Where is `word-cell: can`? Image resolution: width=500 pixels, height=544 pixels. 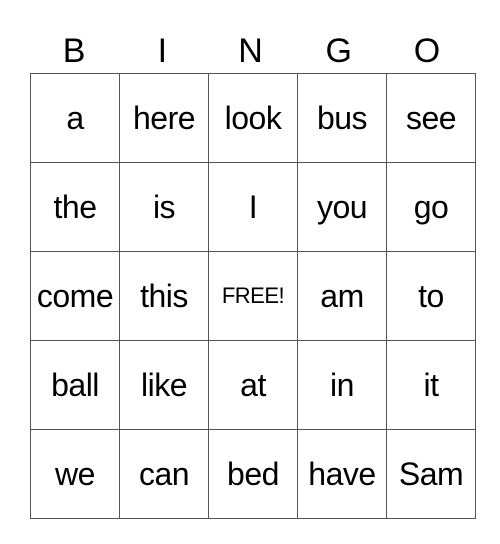
word-cell: can is located at coordinates (164, 474).